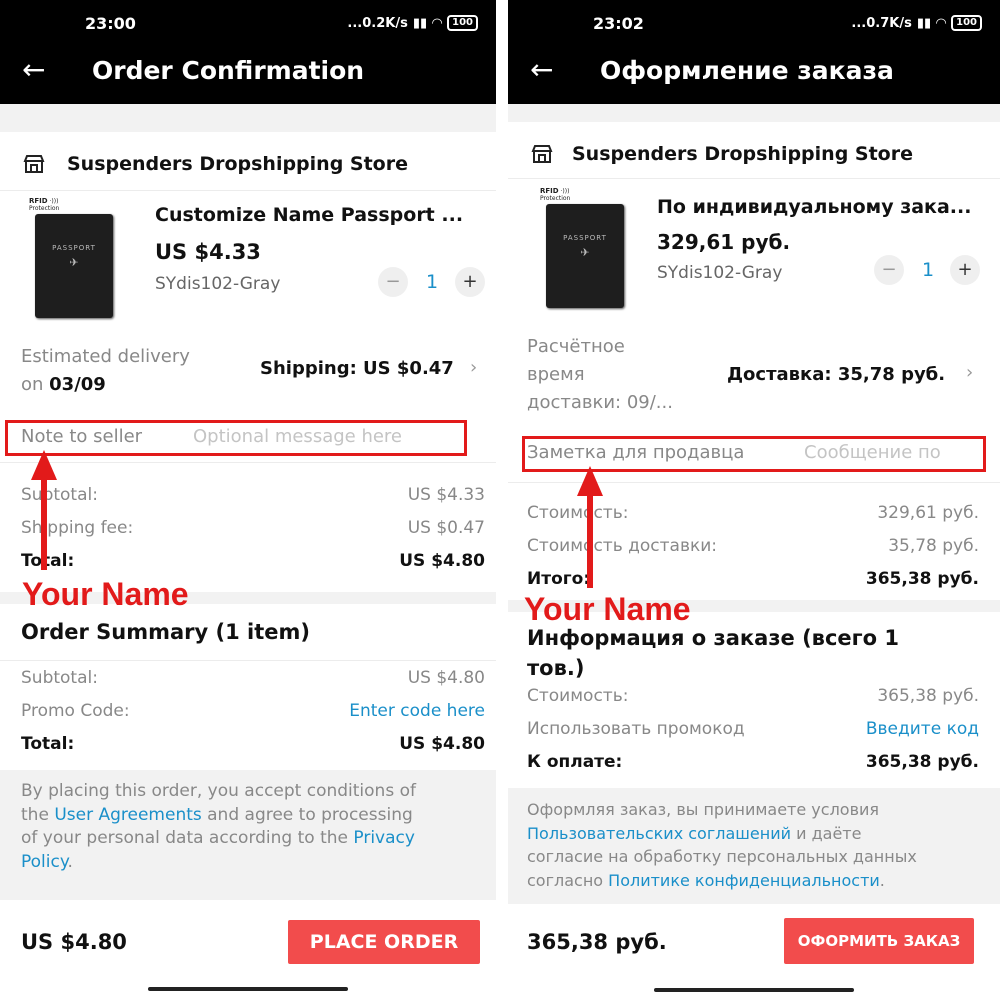  I want to click on place-order-button: ОФОРМИТЬ ЗАКАЗ, so click(879, 941).